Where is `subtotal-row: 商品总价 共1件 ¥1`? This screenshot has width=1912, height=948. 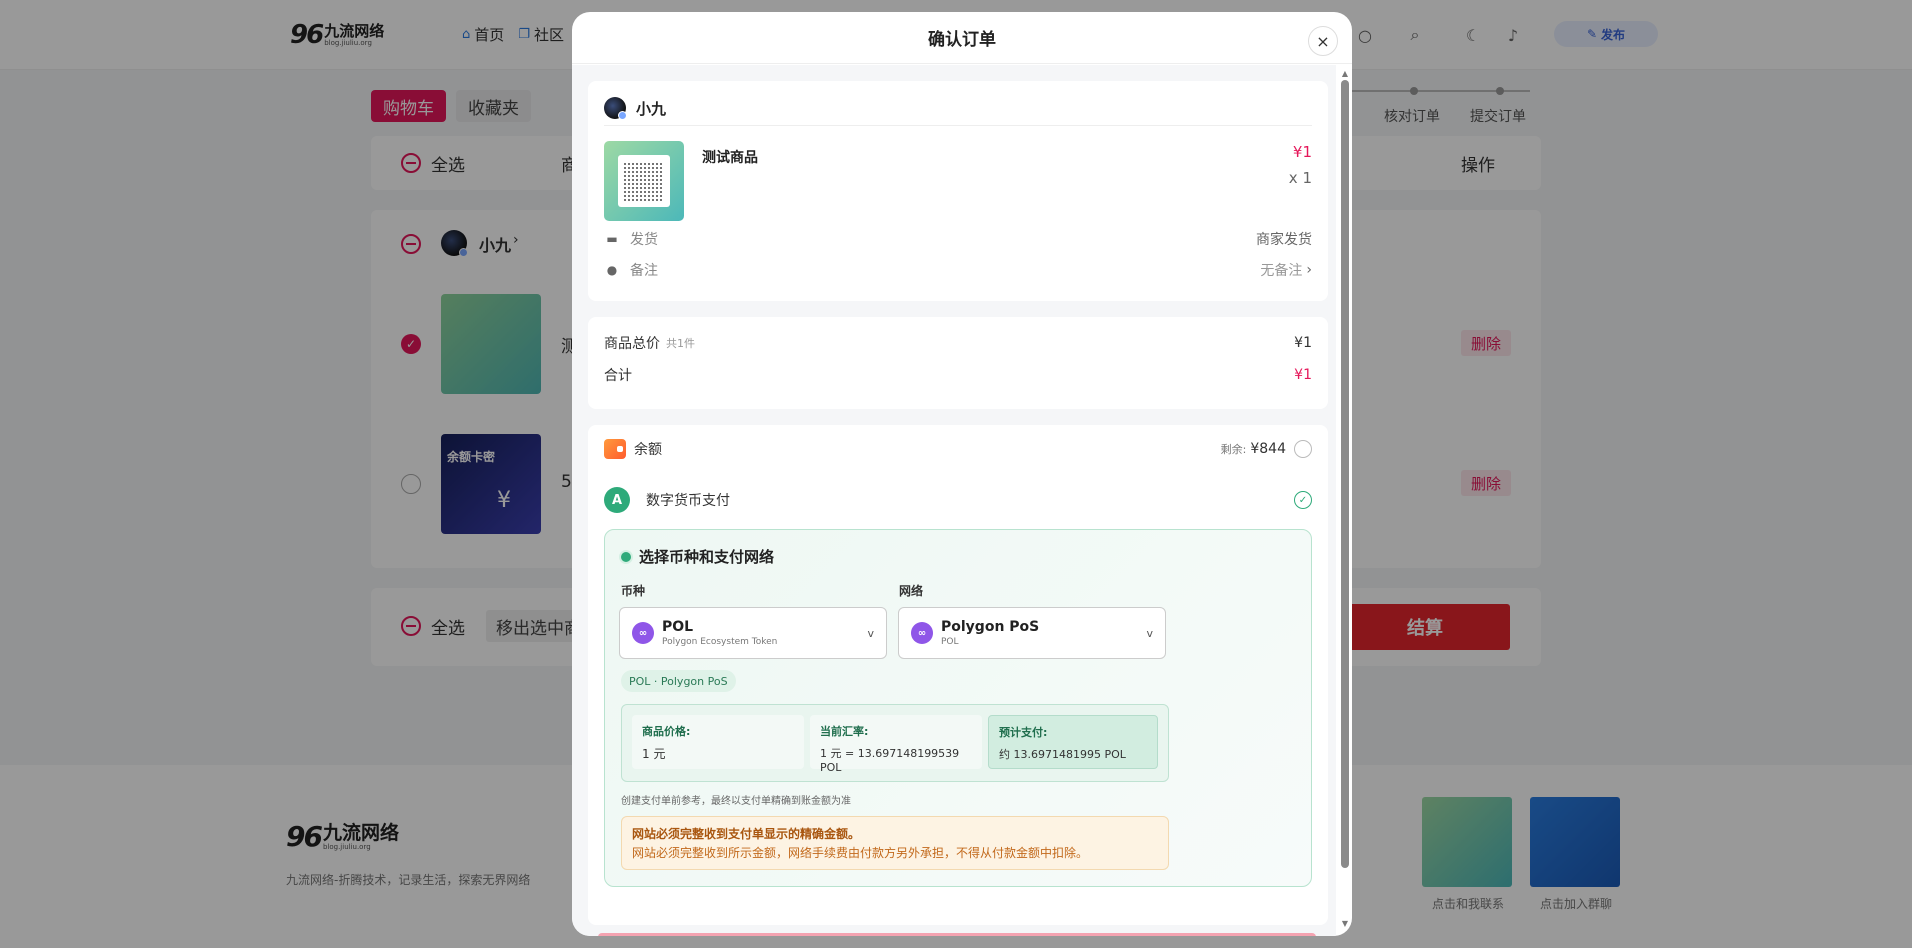 subtotal-row: 商品总价 共1件 ¥1 is located at coordinates (958, 343).